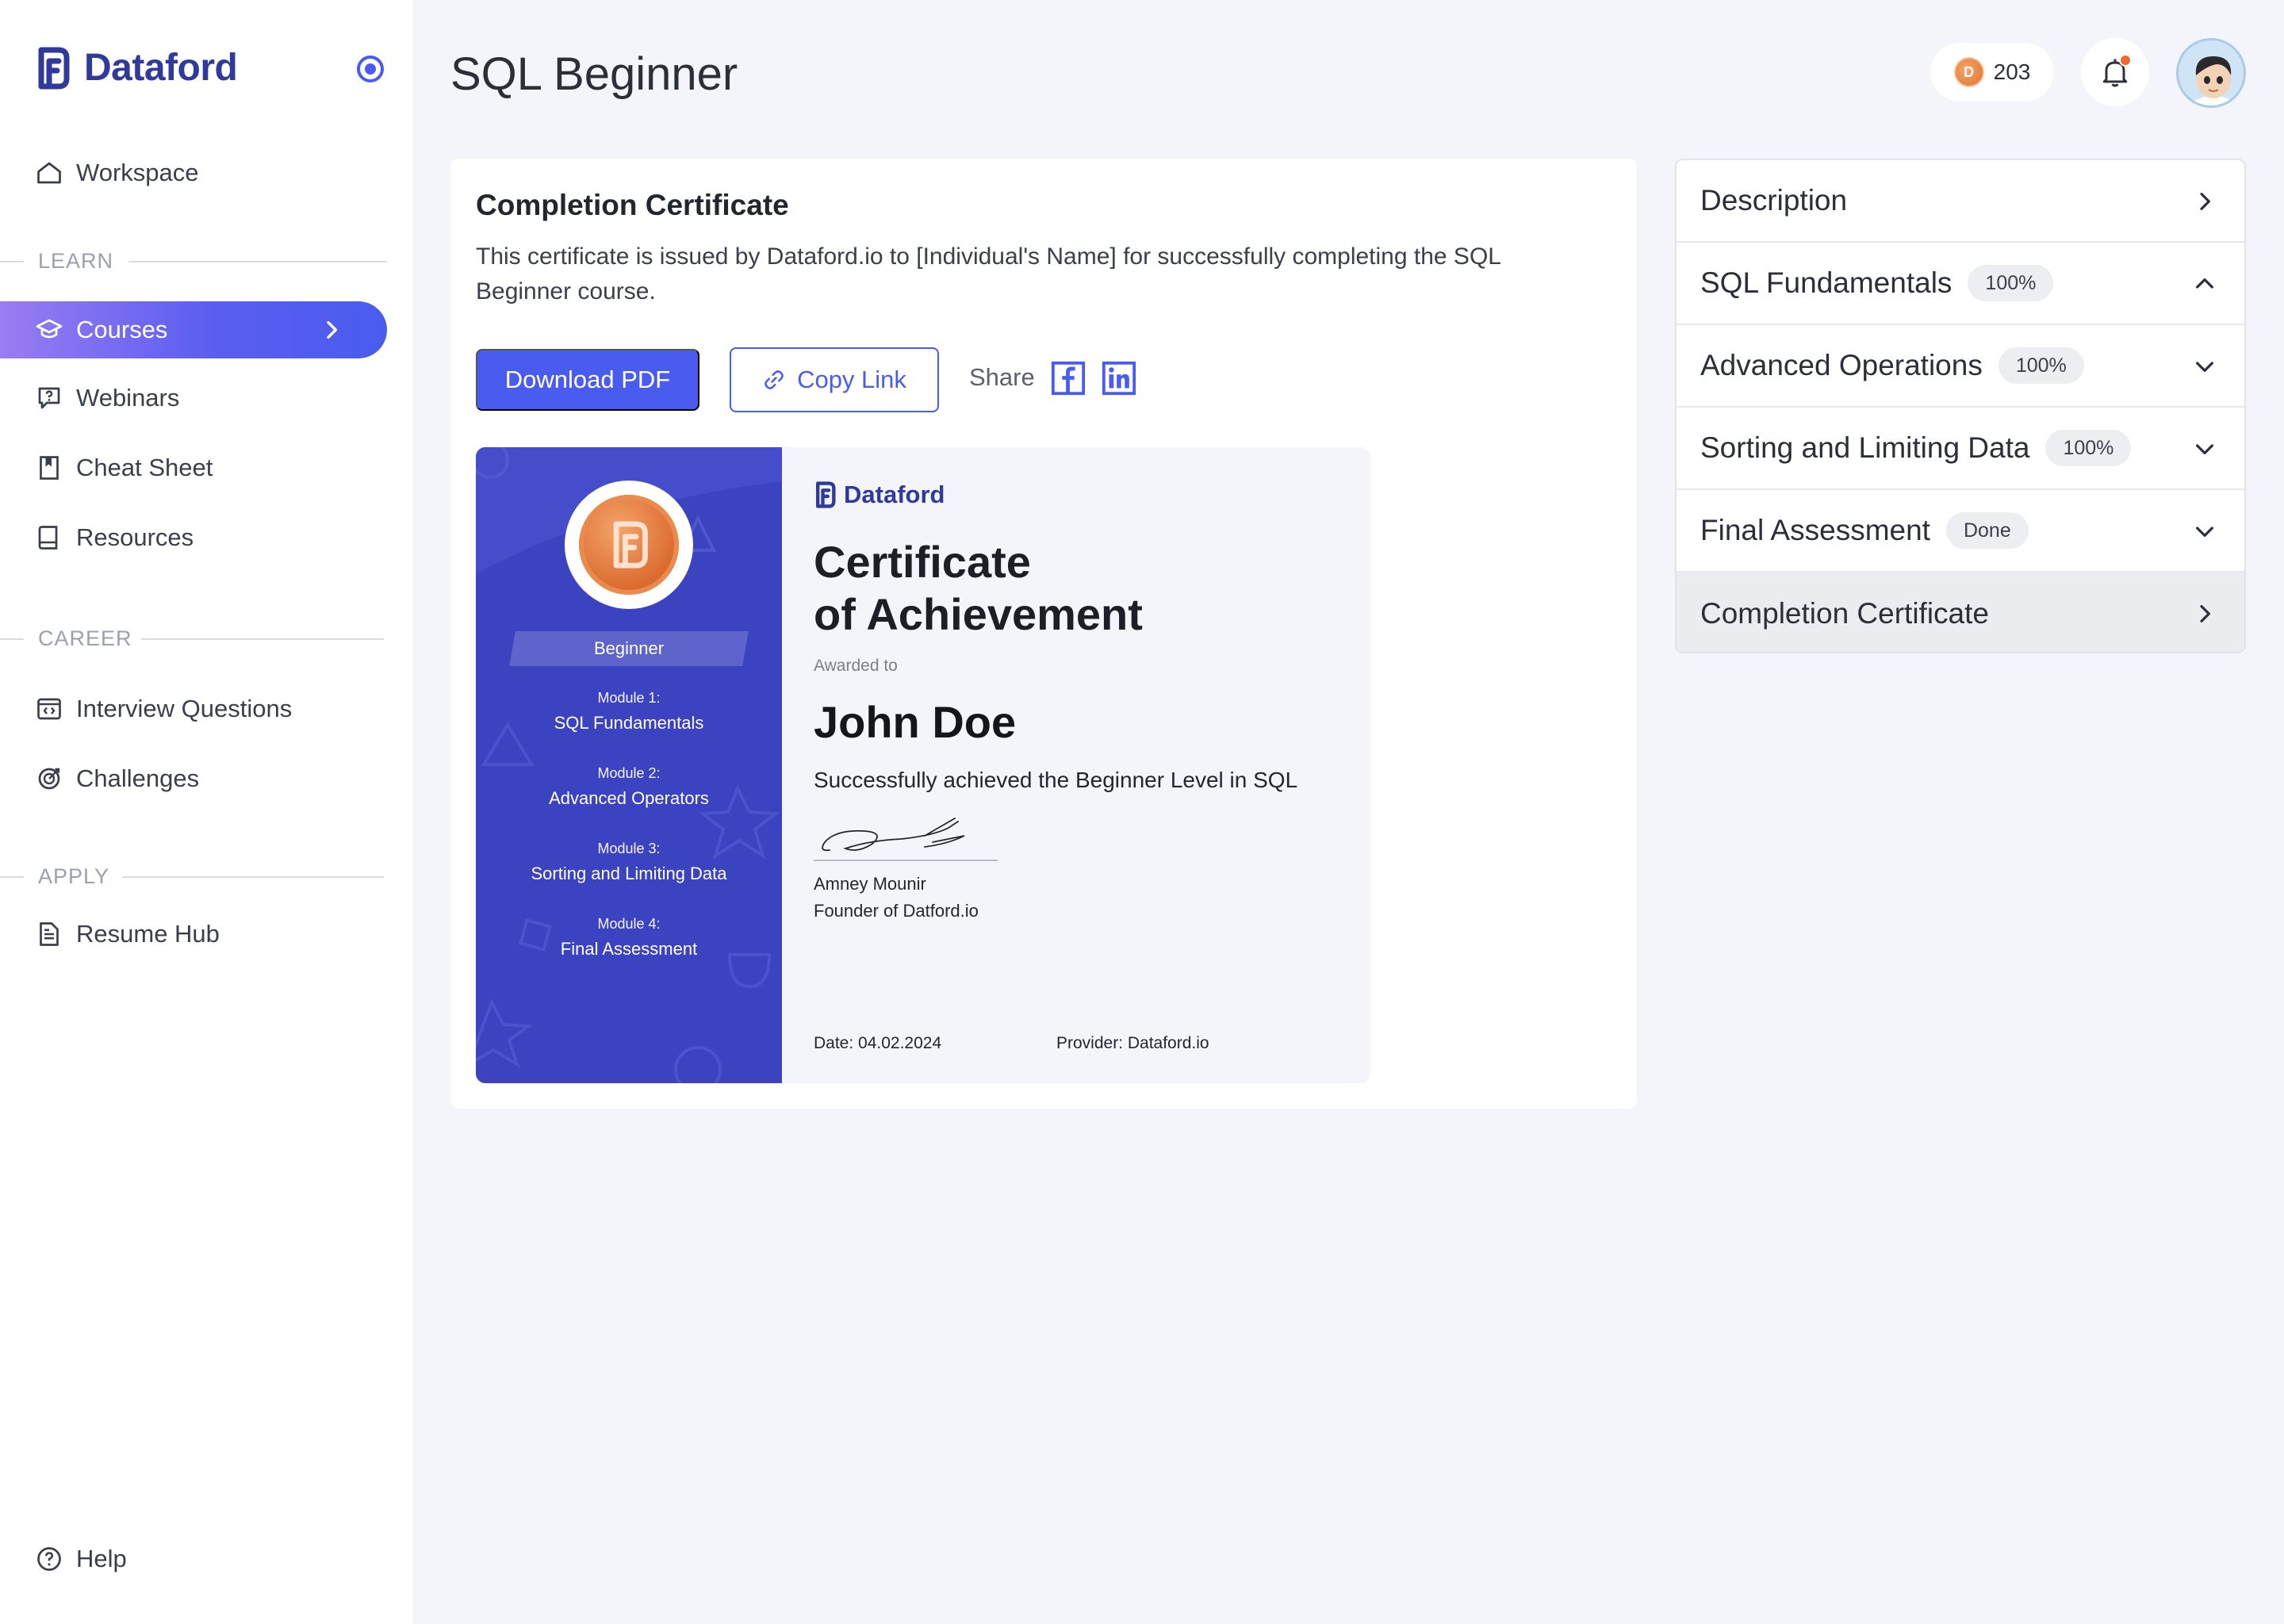 Image resolution: width=2284 pixels, height=1624 pixels. Describe the element at coordinates (1865, 447) in the screenshot. I see `accordion-item-title: Sorting and Limiting Data` at that location.